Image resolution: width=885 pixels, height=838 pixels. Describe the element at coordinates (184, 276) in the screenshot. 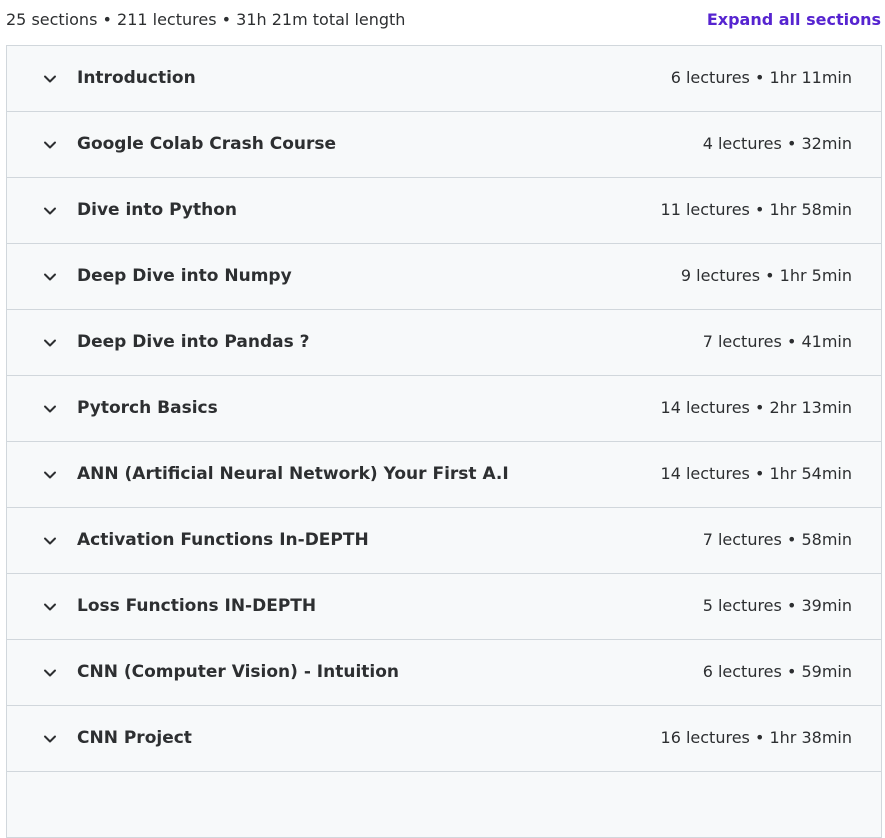

I see `section-title: Deep Dive into Numpy` at that location.